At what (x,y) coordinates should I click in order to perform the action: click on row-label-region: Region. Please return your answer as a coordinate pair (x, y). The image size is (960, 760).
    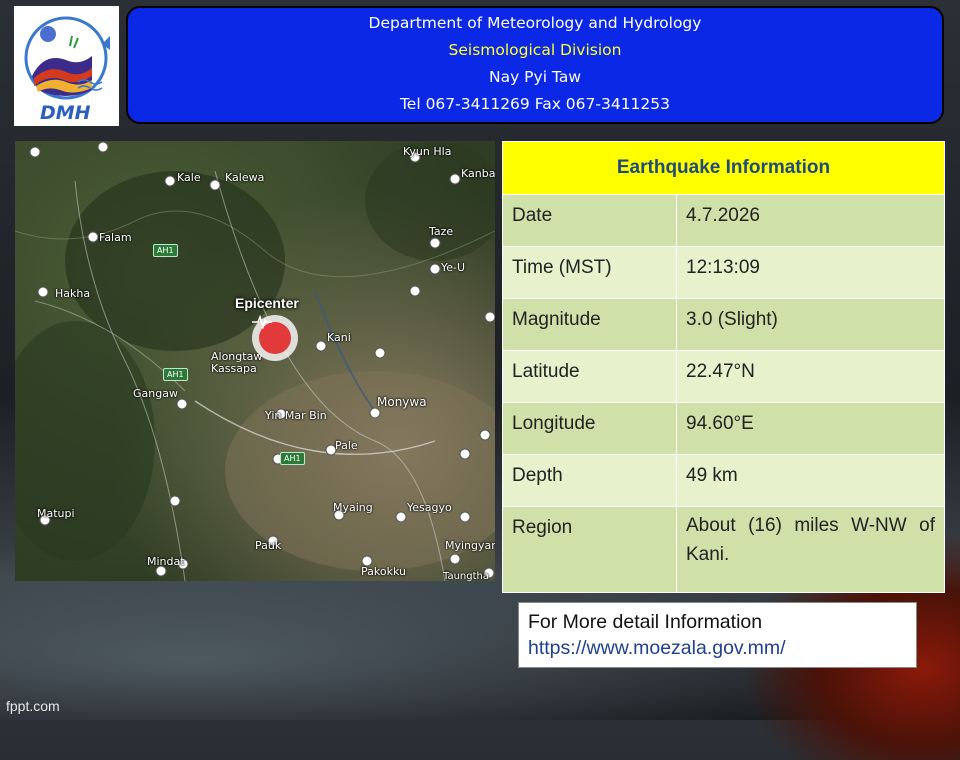
    Looking at the image, I should click on (589, 549).